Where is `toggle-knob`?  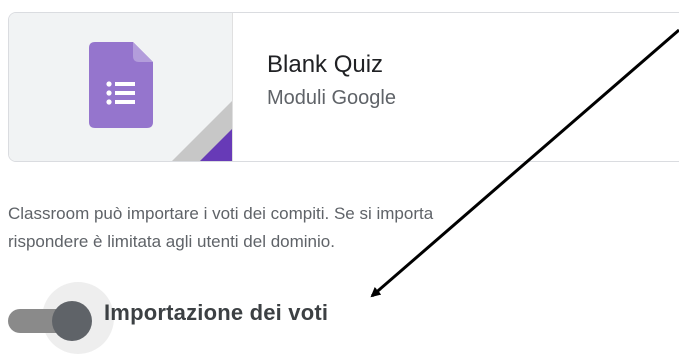
toggle-knob is located at coordinates (72, 321).